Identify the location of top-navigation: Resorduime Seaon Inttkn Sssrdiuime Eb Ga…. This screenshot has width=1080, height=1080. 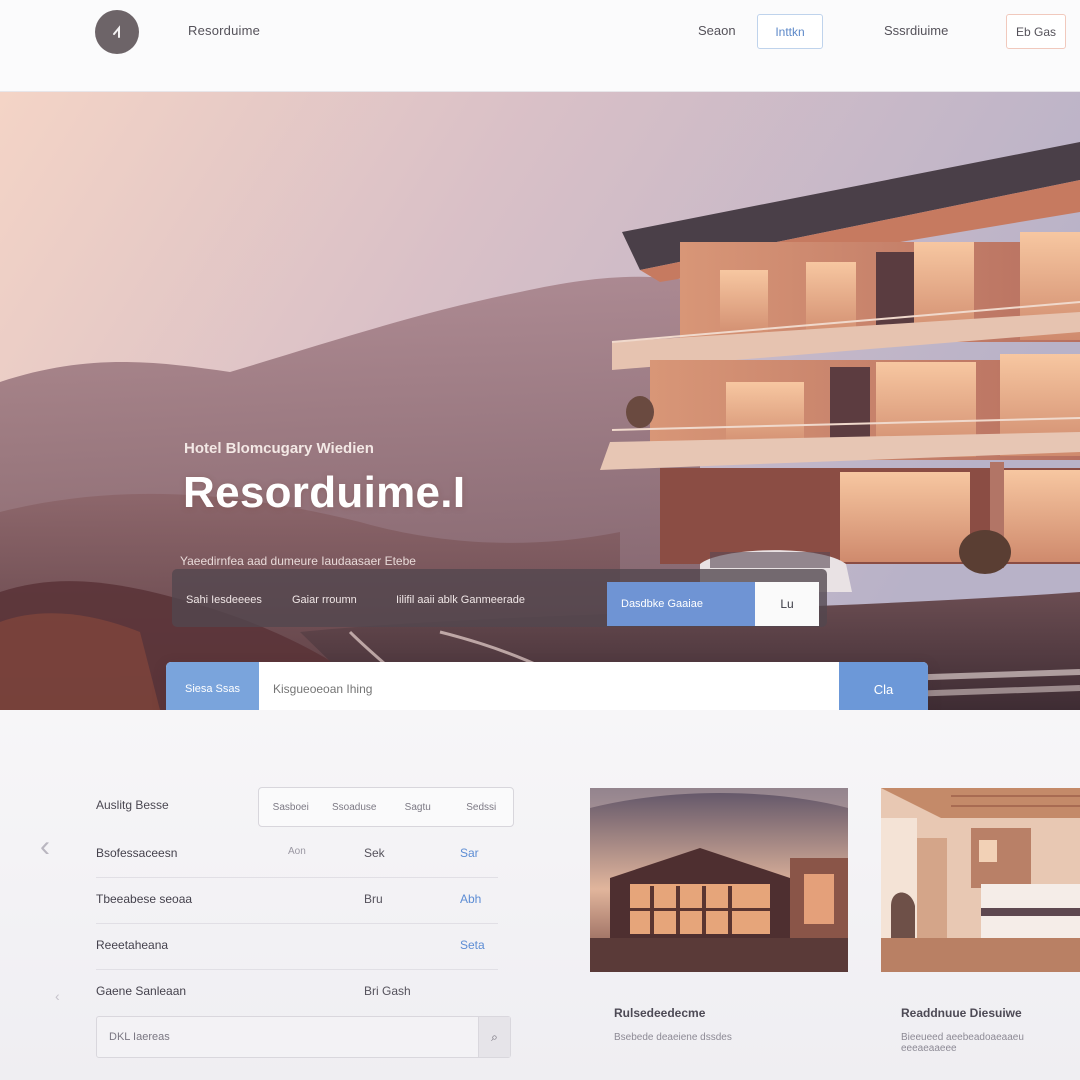
(540, 46).